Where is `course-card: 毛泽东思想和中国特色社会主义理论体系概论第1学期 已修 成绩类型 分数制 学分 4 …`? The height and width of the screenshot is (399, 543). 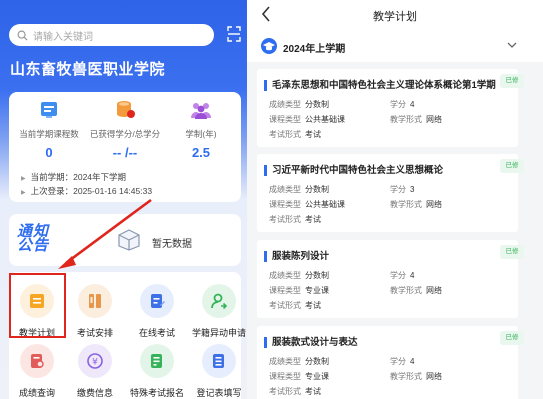
course-card: 毛泽东思想和中国特色社会主义理论体系概论第1学期 已修 成绩类型 分数制 学分 4 … is located at coordinates (390, 108).